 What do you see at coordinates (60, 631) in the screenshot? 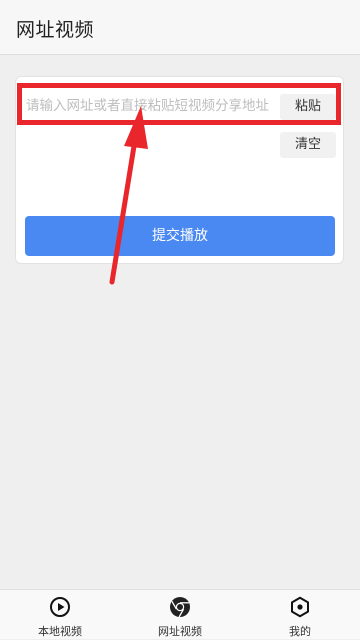
I see `nav-label: 本地视频` at bounding box center [60, 631].